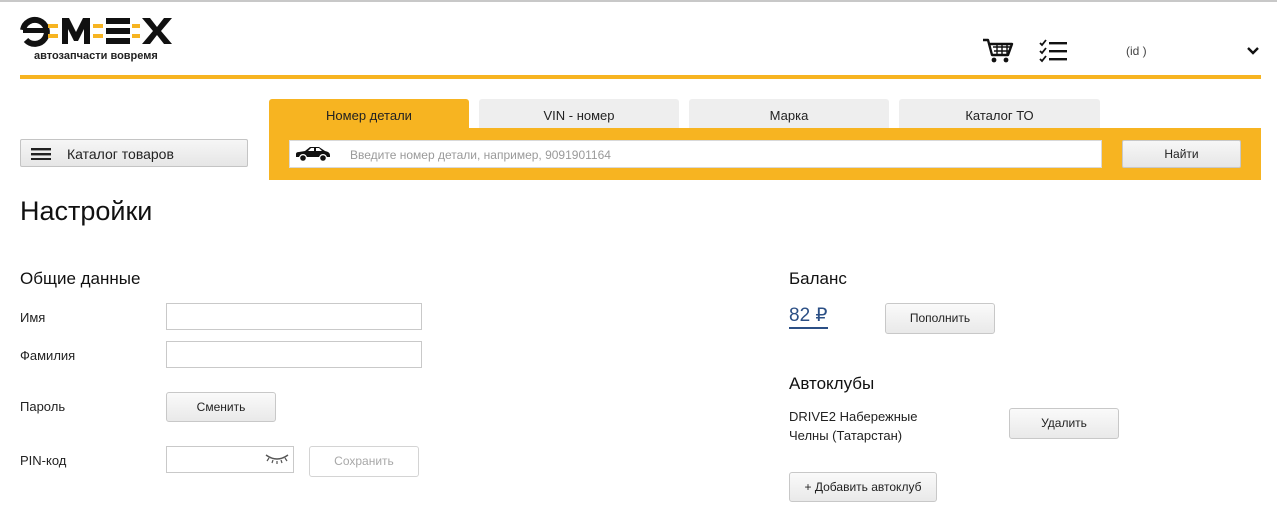 Image resolution: width=1277 pixels, height=520 pixels. Describe the element at coordinates (863, 487) in the screenshot. I see `add-autoclub-button: + Добавить автоклуб` at that location.